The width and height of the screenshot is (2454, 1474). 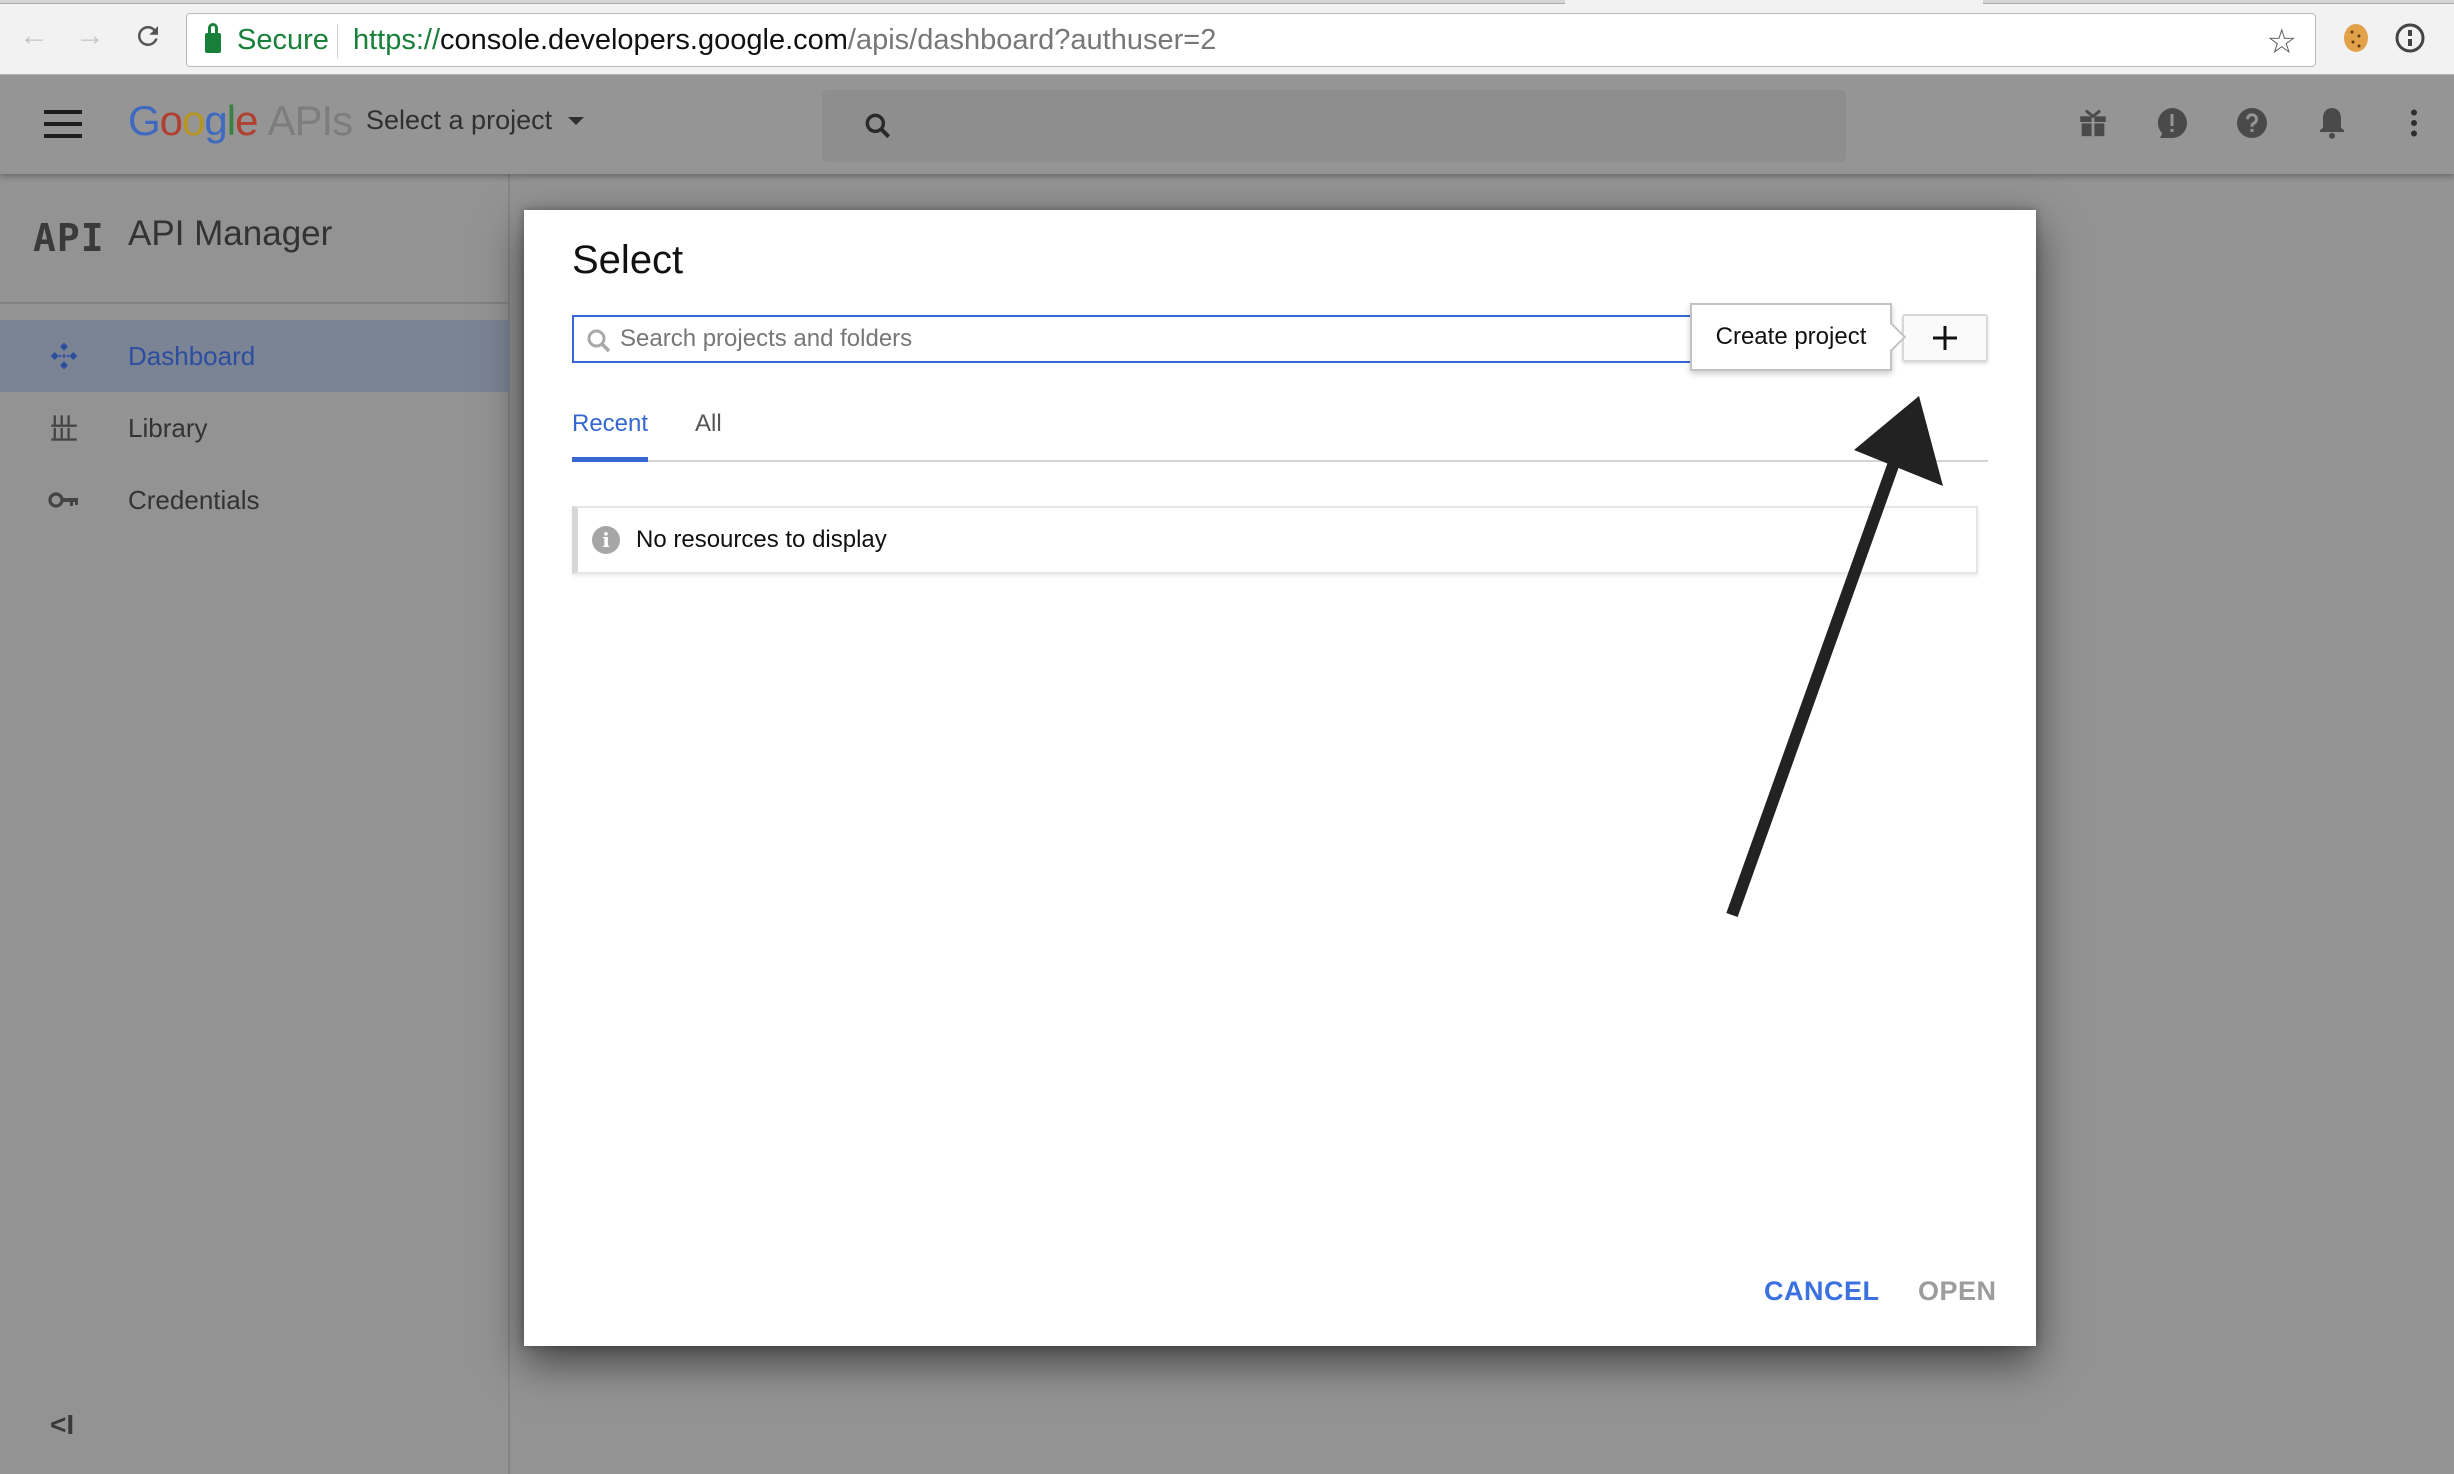 I want to click on security-indicator: Secure, so click(x=267, y=40).